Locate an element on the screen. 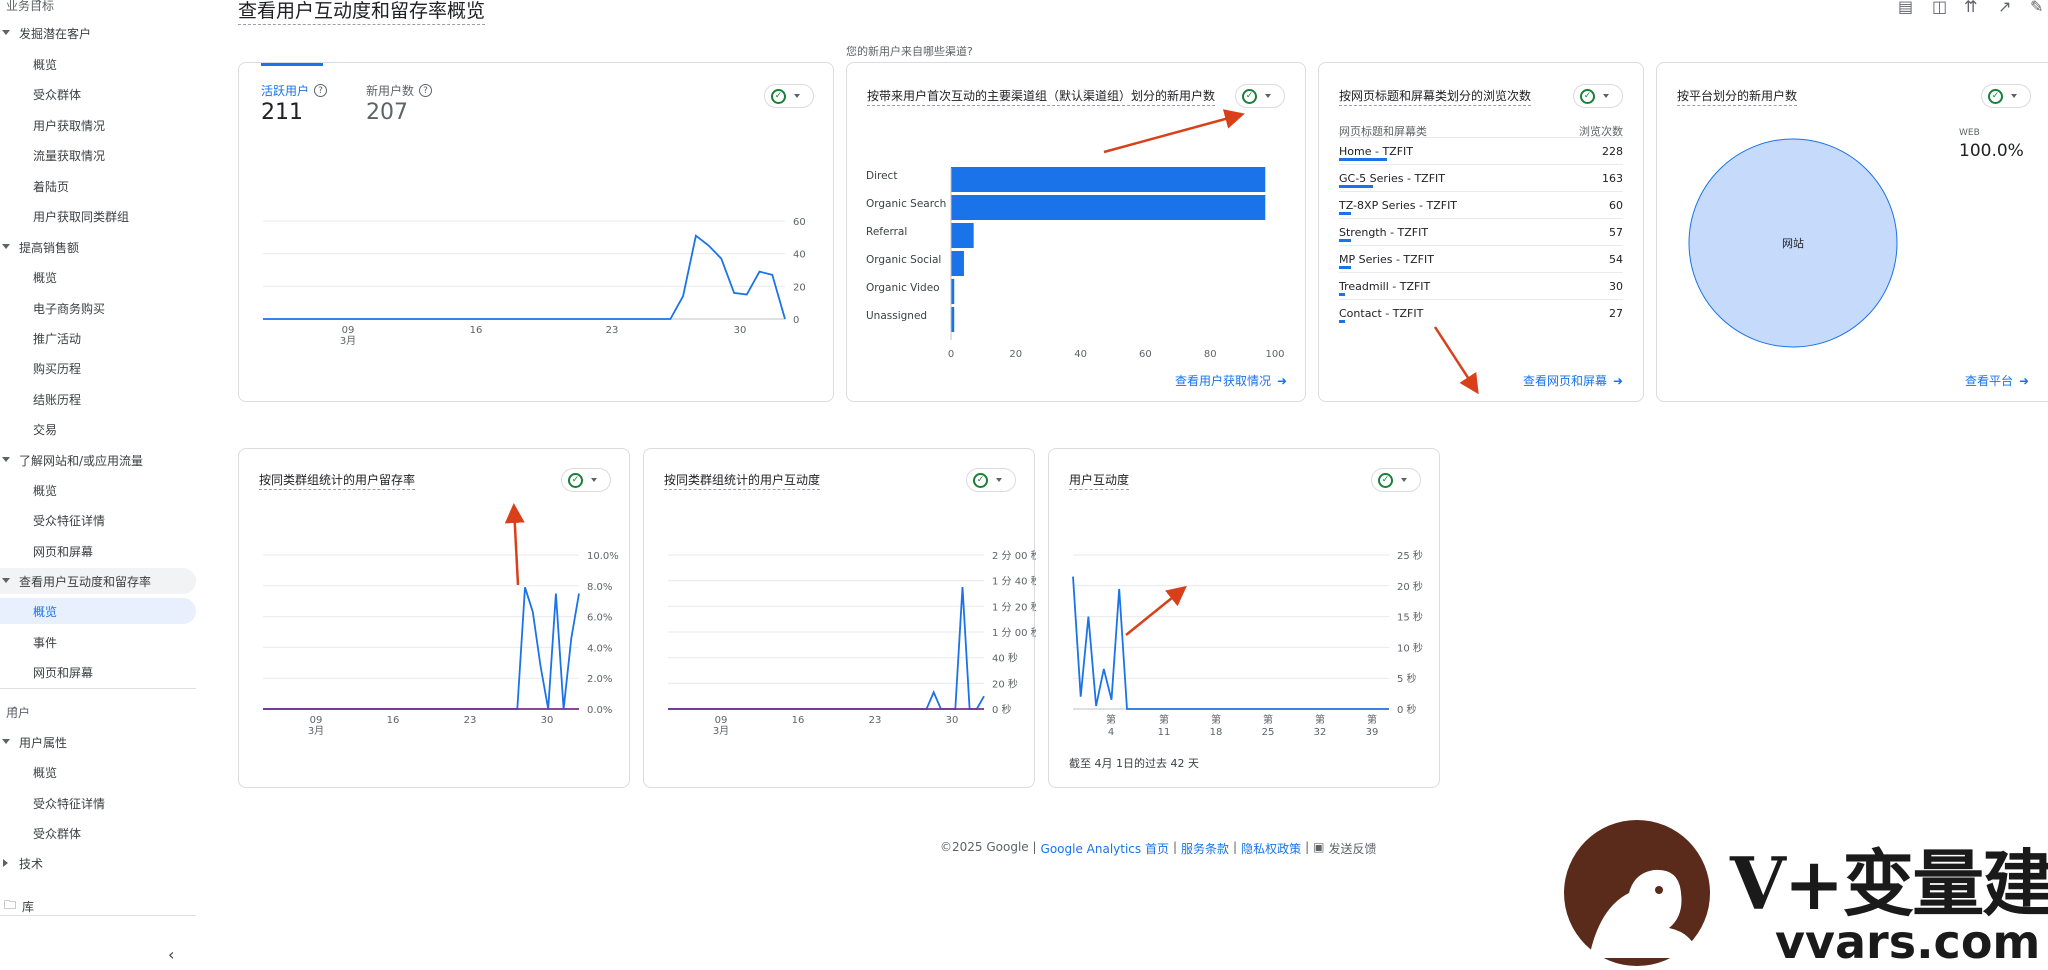 The height and width of the screenshot is (970, 2048). sidebar-item: 购买历程 is located at coordinates (40, 368).